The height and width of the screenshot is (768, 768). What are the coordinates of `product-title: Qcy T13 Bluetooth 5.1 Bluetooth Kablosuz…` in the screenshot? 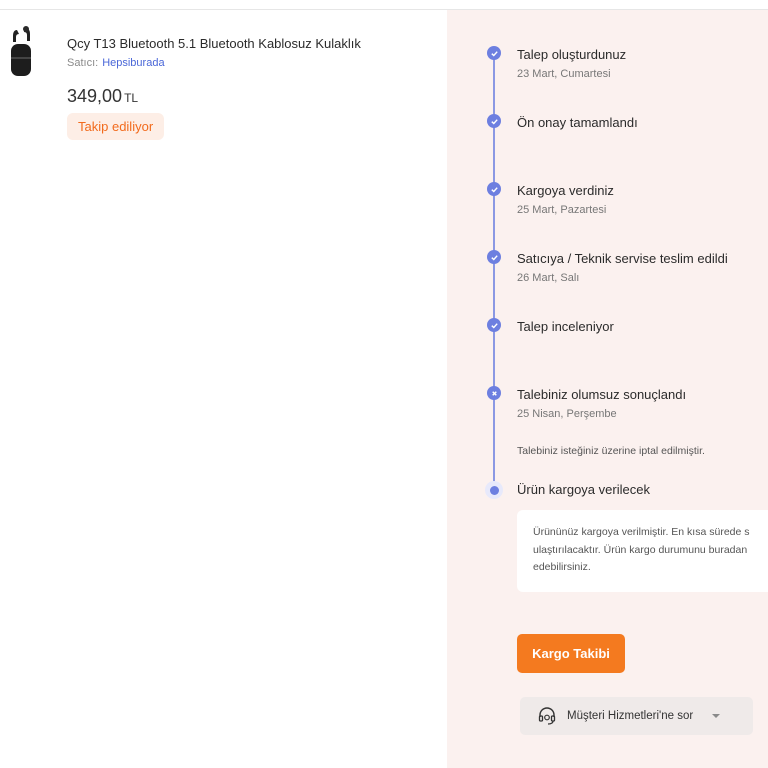 It's located at (214, 43).